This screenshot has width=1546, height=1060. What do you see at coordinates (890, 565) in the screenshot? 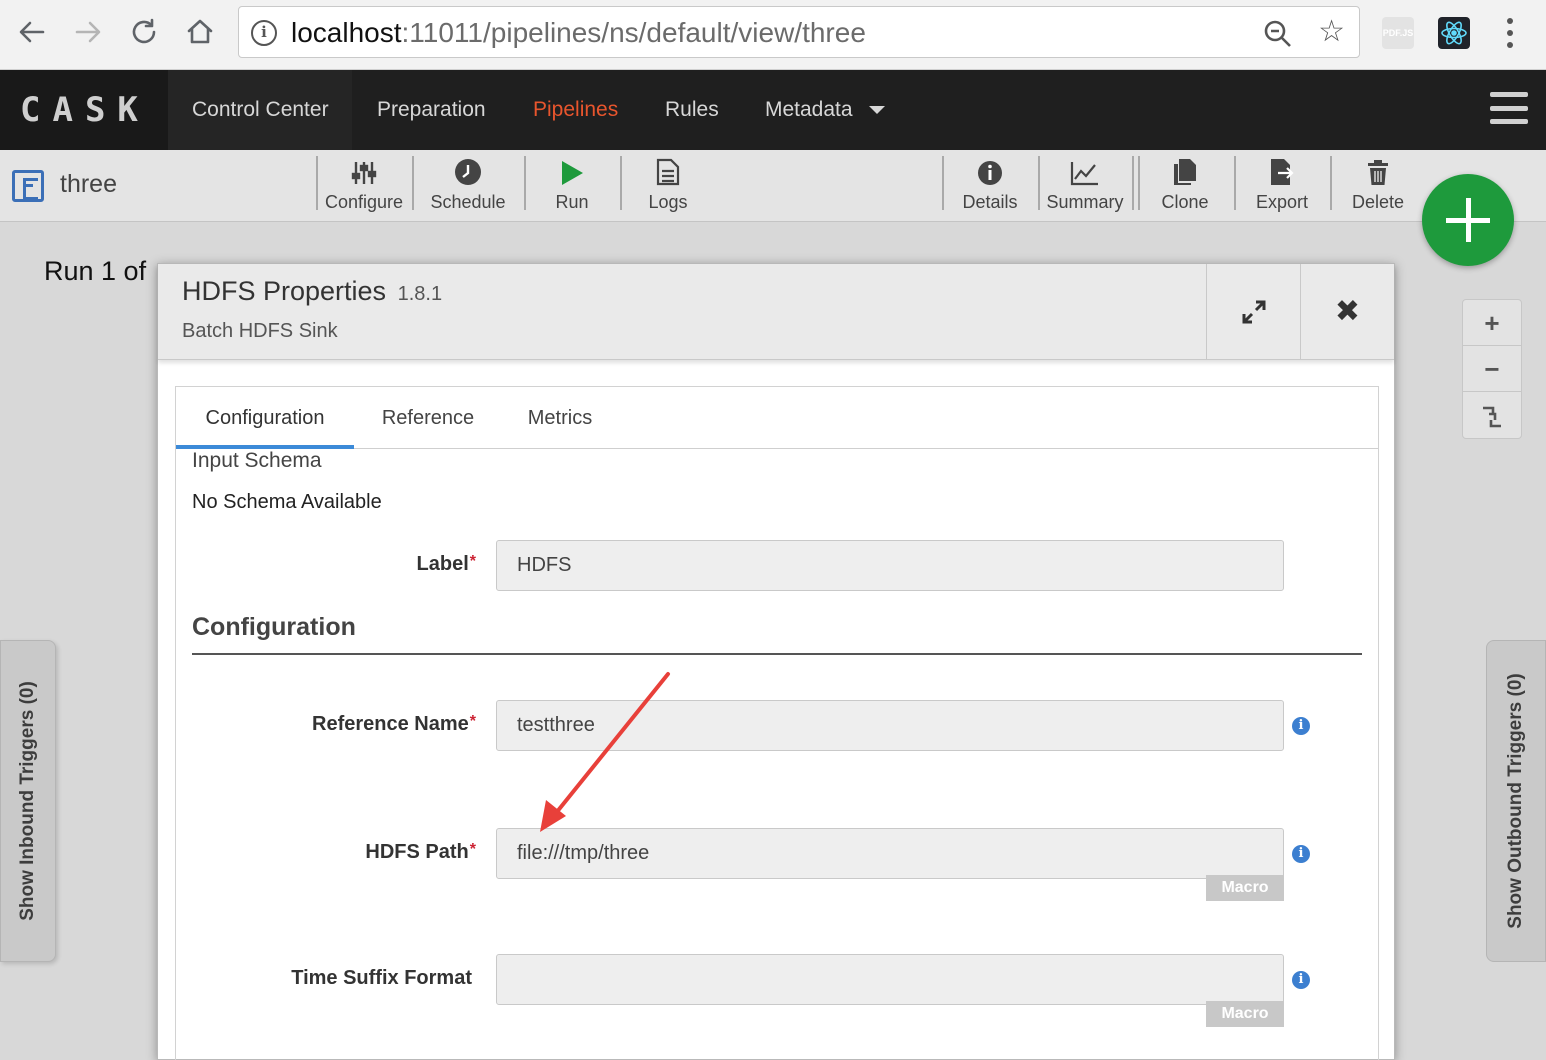
I see `label-input: HDFS` at bounding box center [890, 565].